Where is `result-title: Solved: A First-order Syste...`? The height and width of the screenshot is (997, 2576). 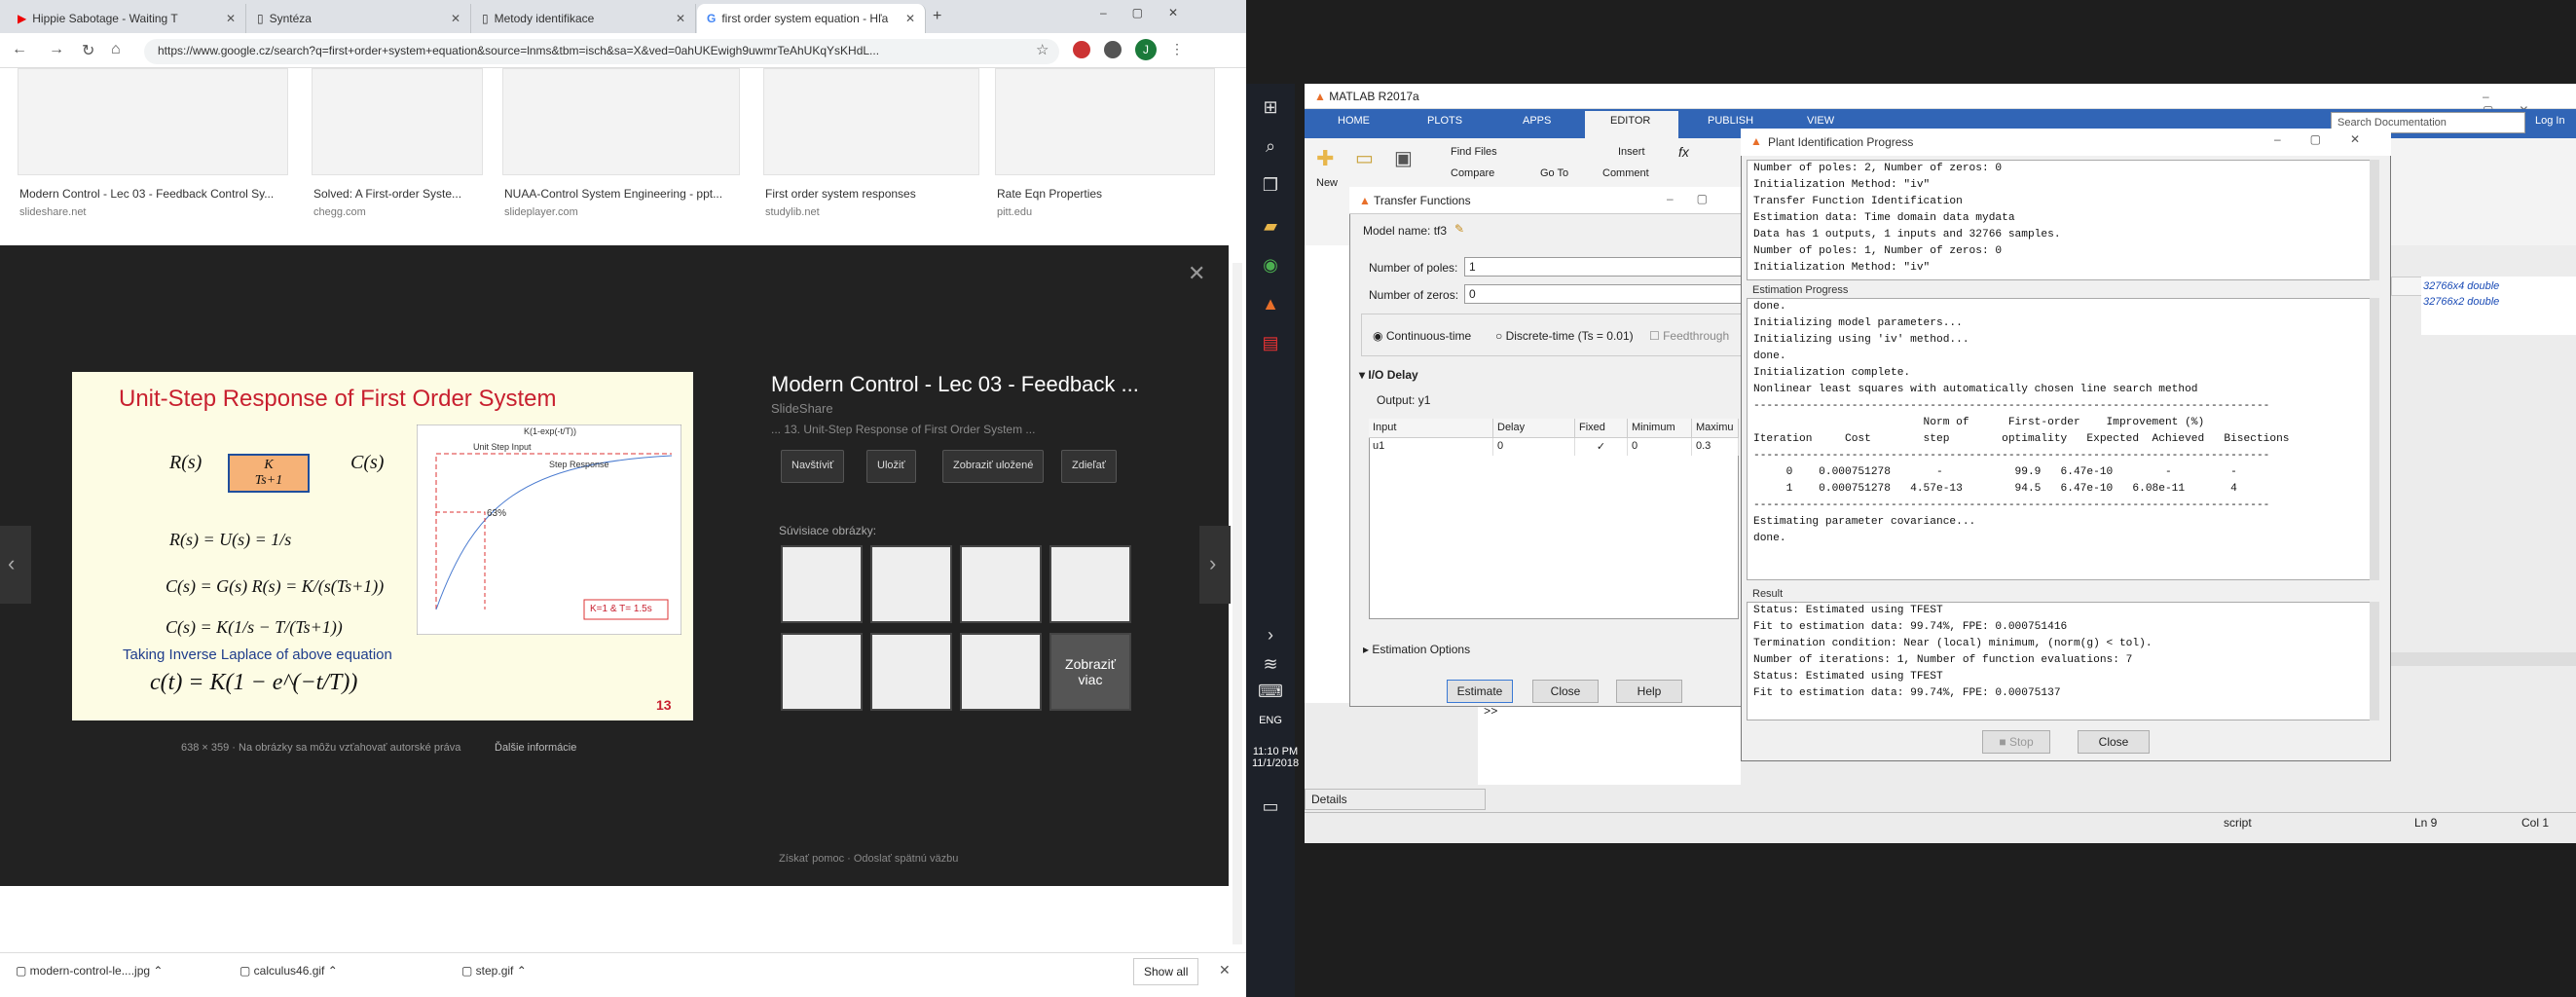 result-title: Solved: A First-order Syste... is located at coordinates (387, 194).